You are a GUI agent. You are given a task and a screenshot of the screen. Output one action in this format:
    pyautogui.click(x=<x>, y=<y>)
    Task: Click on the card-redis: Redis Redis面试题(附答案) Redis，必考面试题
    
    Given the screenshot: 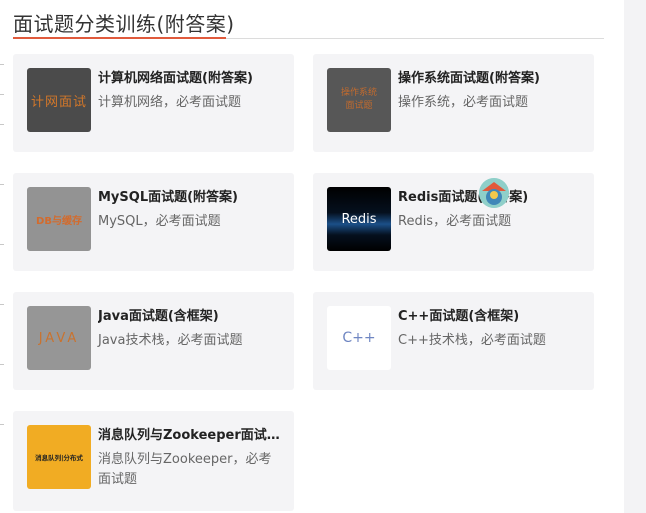 What is the action you would take?
    pyautogui.click(x=453, y=222)
    